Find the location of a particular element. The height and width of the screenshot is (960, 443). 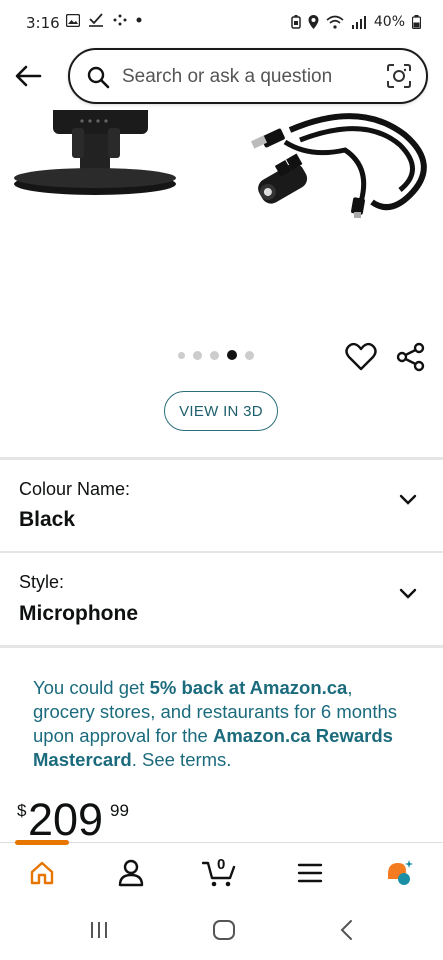

back-arrow-icon is located at coordinates (28, 76).